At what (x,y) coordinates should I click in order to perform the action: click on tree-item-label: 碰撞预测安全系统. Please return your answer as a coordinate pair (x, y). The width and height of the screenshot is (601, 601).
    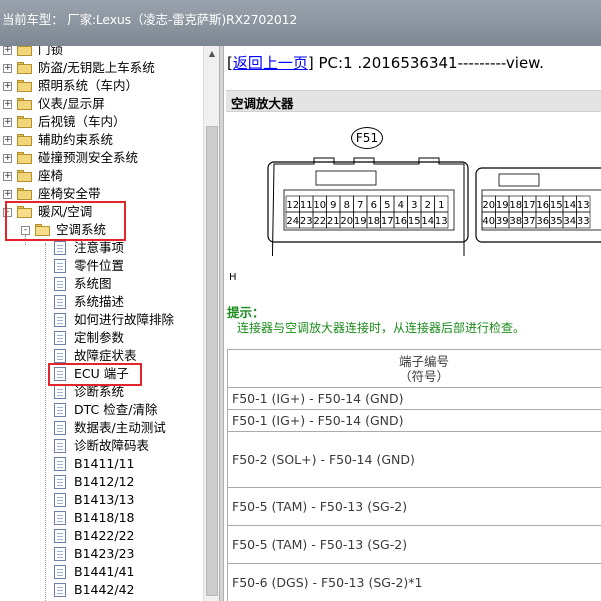
    Looking at the image, I should click on (88, 157).